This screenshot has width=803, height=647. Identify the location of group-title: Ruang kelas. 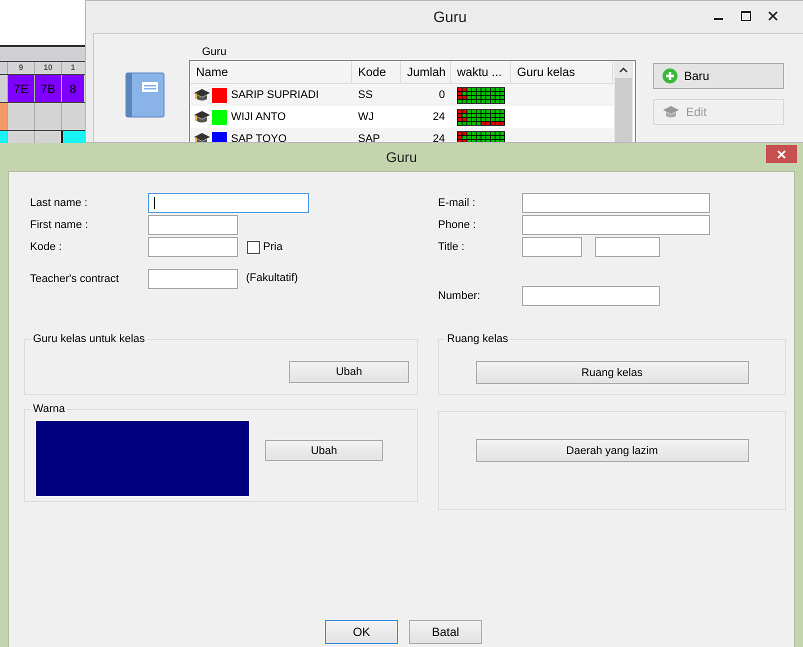
(478, 339).